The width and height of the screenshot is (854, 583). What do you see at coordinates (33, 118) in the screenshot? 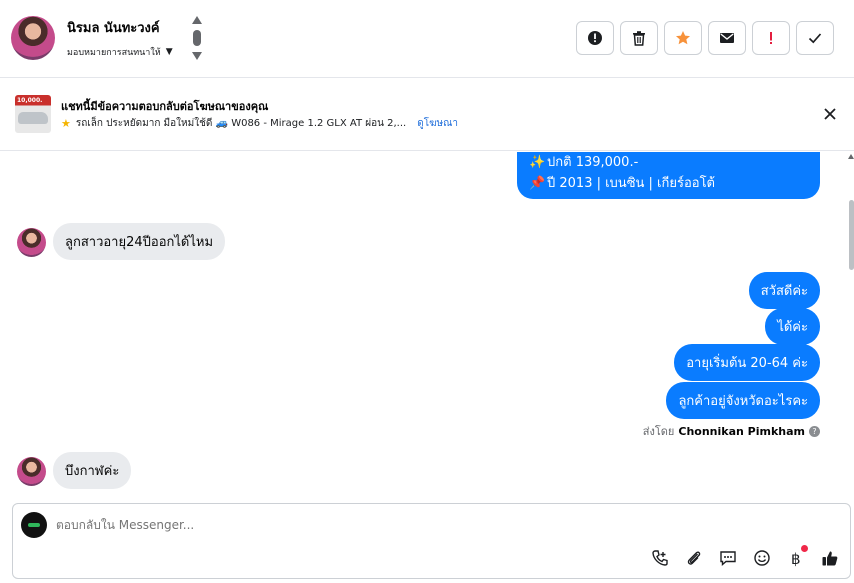
I see `car-image` at bounding box center [33, 118].